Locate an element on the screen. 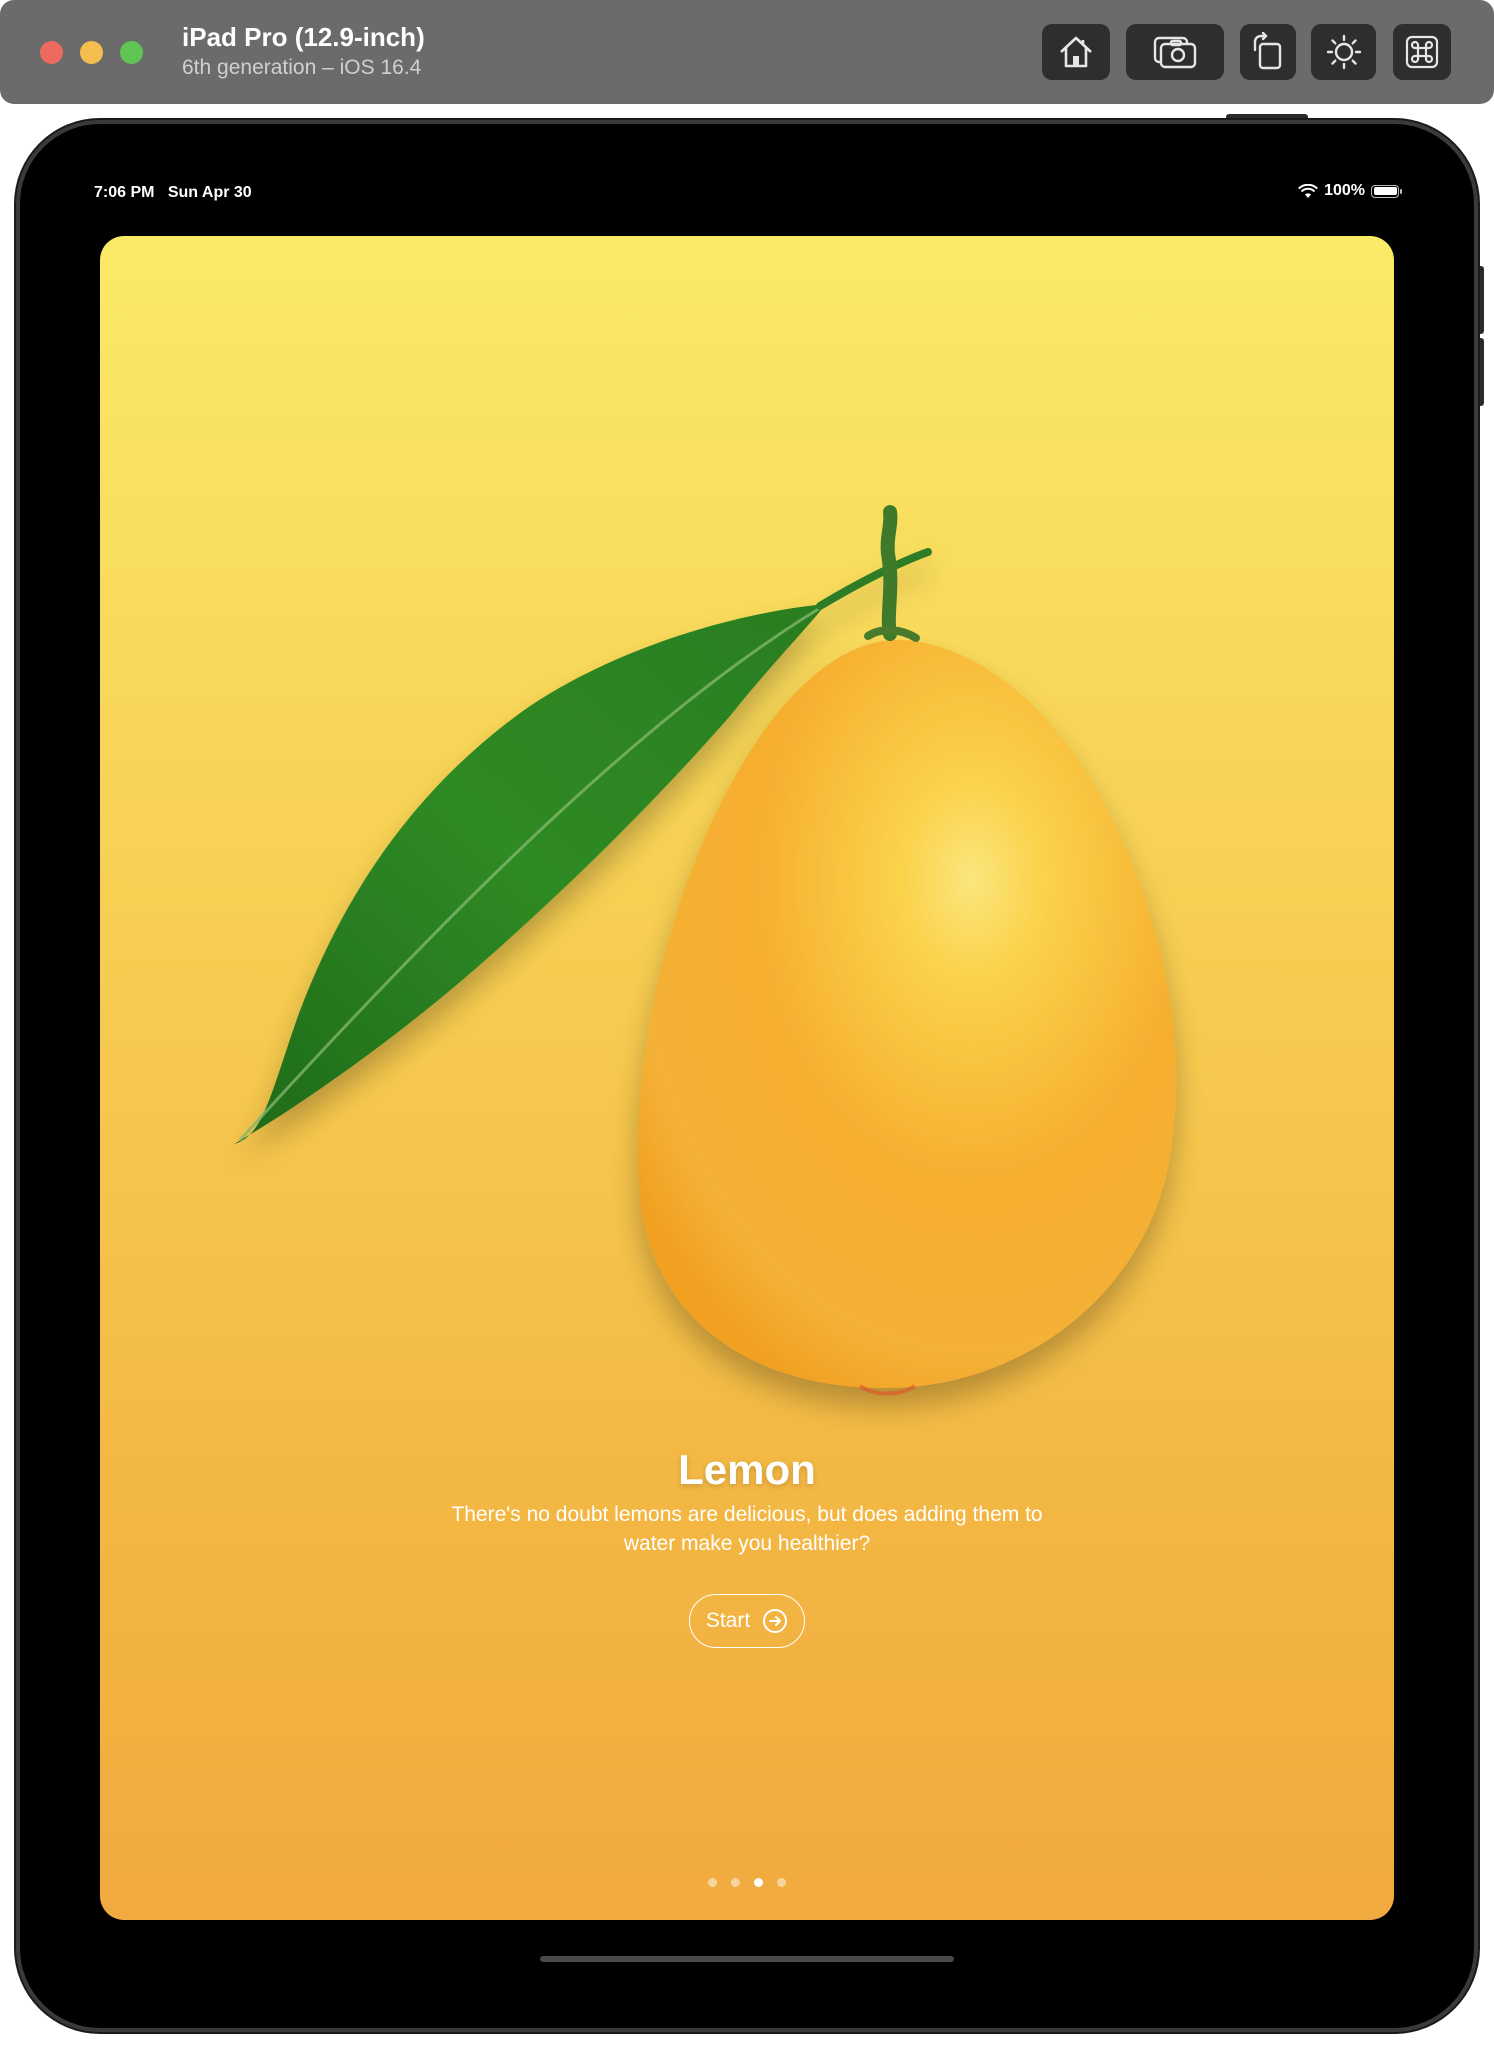 Image resolution: width=1494 pixels, height=2046 pixels. start-button-label: Start is located at coordinates (728, 1620).